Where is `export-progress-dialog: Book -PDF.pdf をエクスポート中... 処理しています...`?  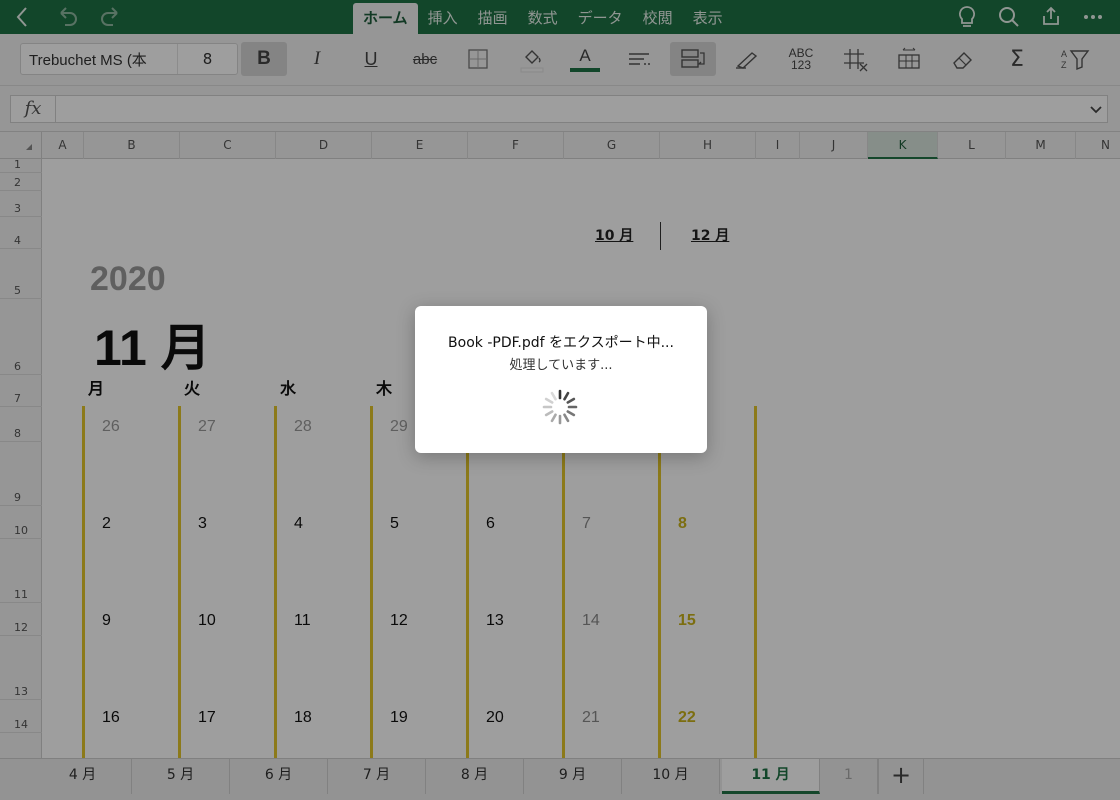 export-progress-dialog: Book -PDF.pdf をエクスポート中... 処理しています... is located at coordinates (561, 379).